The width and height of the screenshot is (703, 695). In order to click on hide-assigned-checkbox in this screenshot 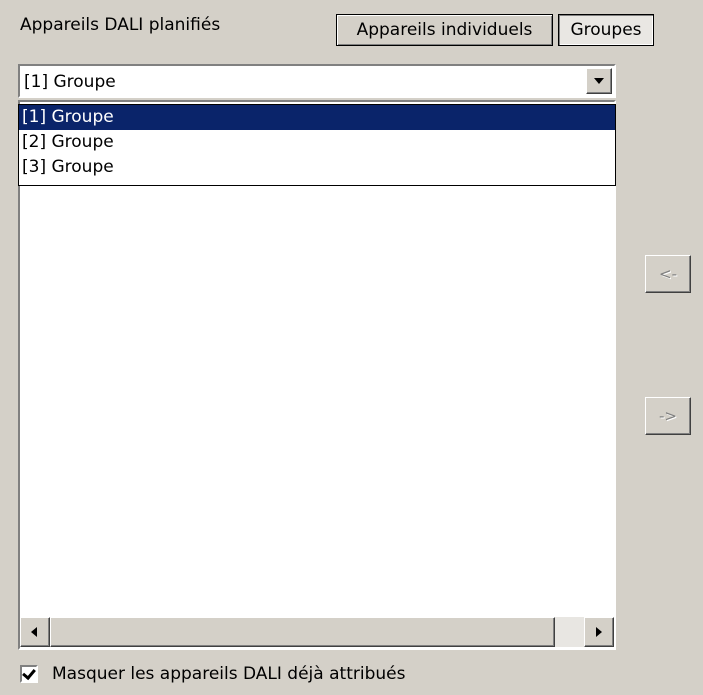, I will do `click(29, 674)`.